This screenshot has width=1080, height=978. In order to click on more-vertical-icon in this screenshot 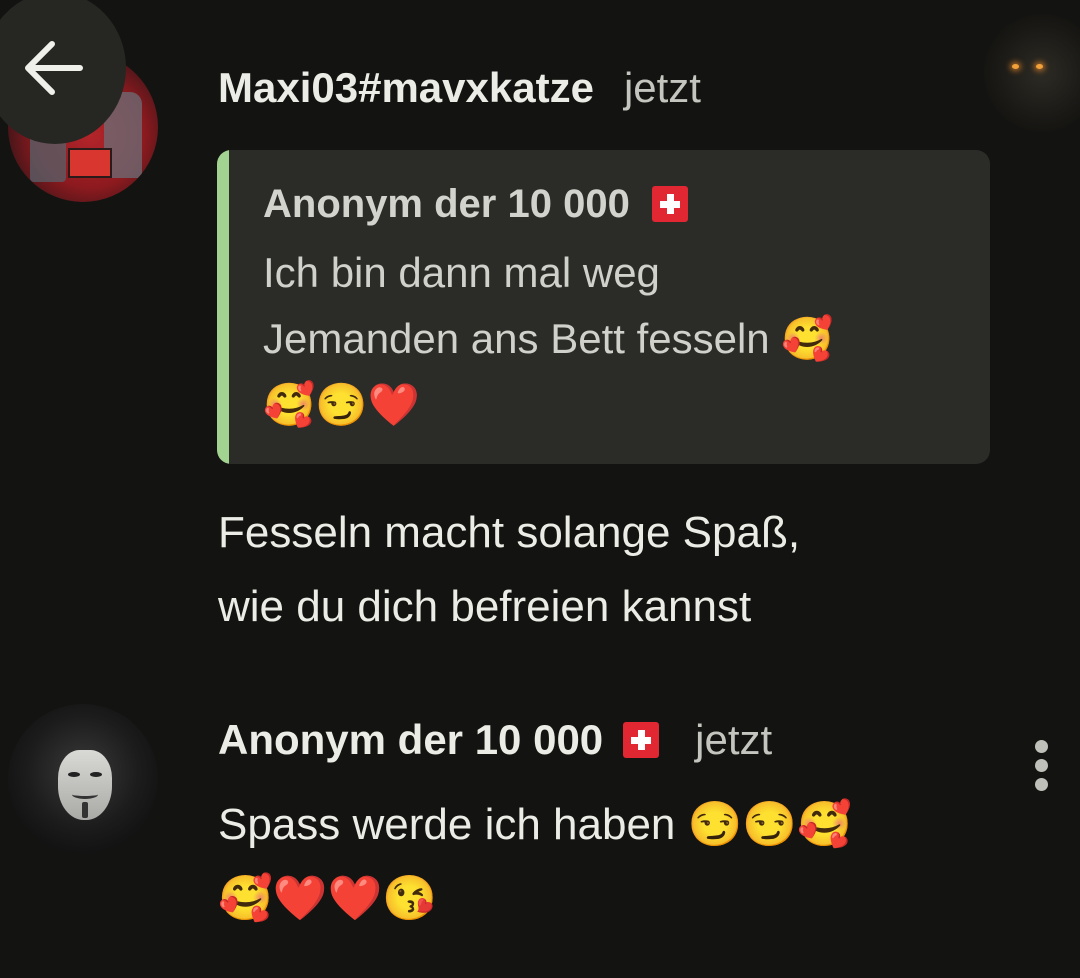, I will do `click(1041, 746)`.